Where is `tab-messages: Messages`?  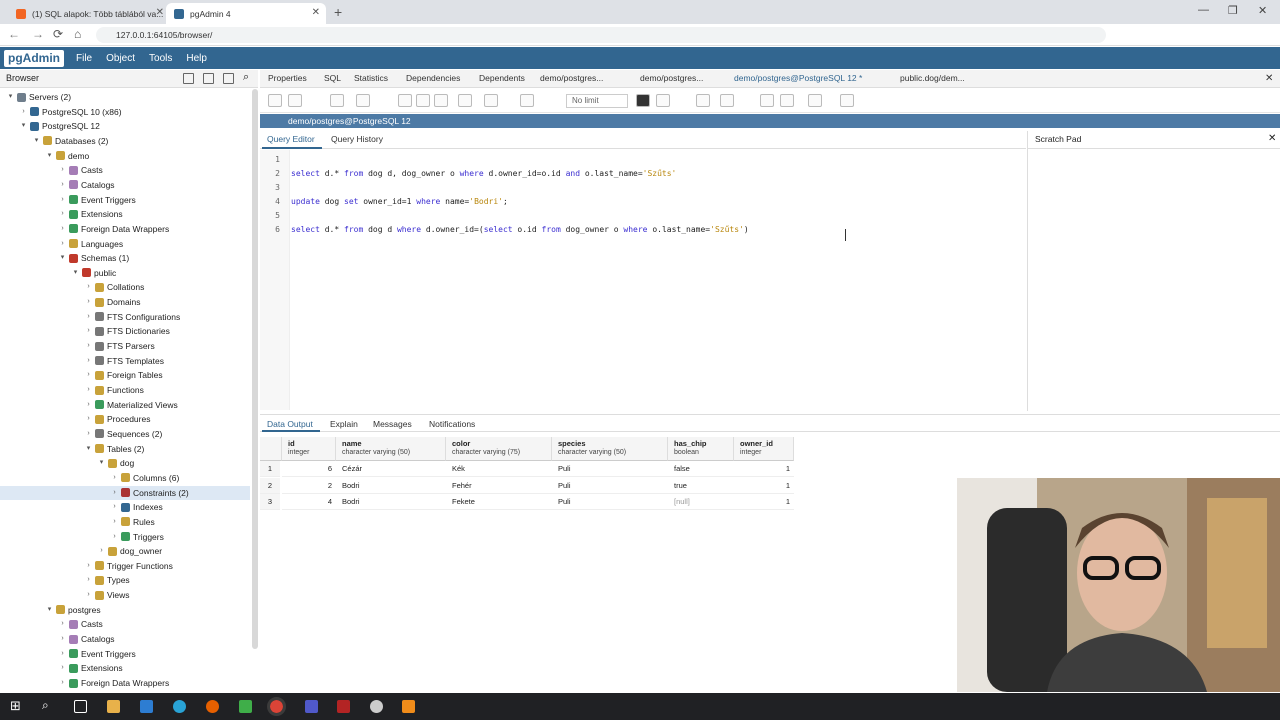 tab-messages: Messages is located at coordinates (392, 424).